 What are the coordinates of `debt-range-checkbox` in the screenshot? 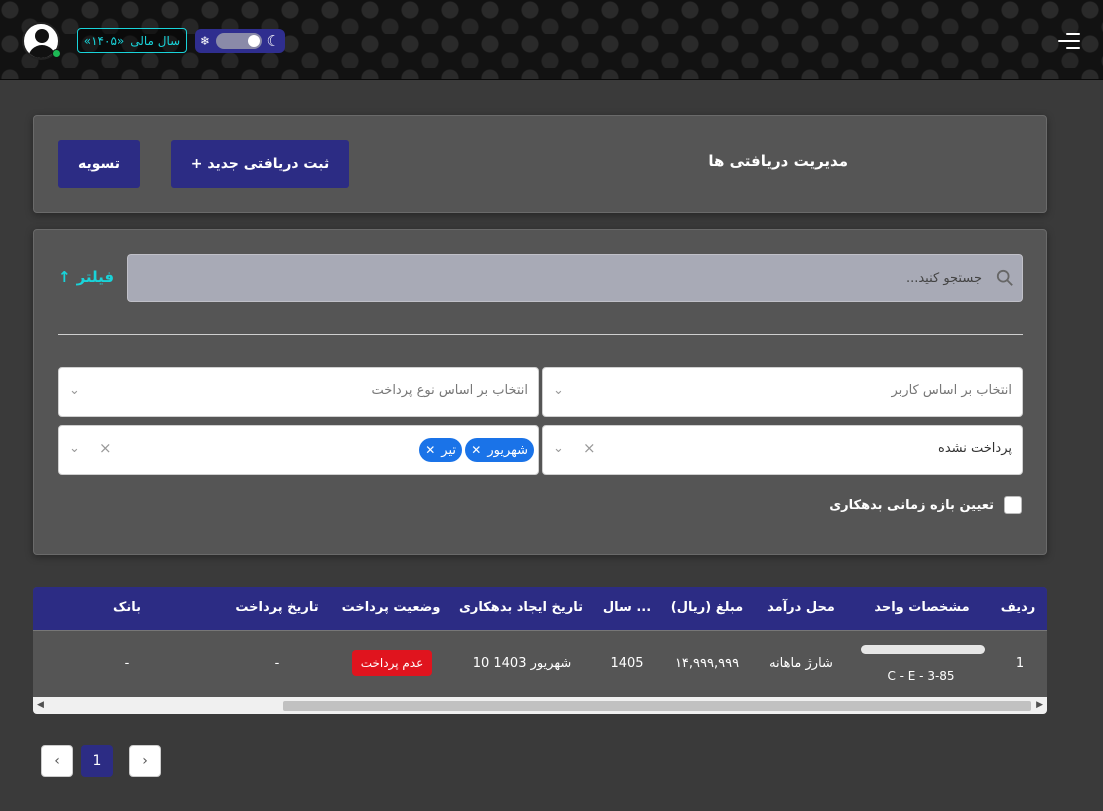 It's located at (1013, 505).